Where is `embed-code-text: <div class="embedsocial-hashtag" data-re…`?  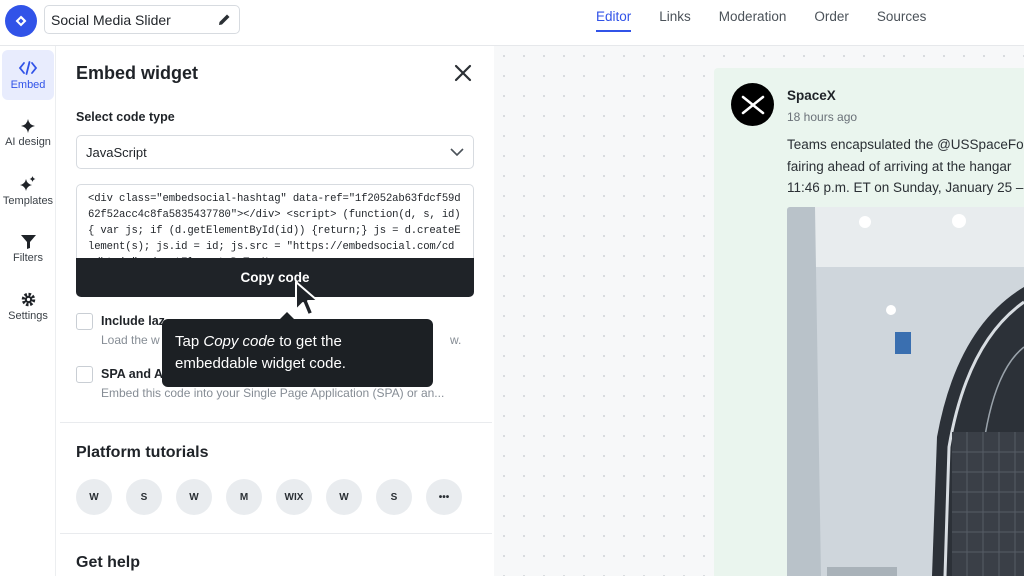 embed-code-text: <div class="embedsocial-hashtag" data-re… is located at coordinates (274, 225).